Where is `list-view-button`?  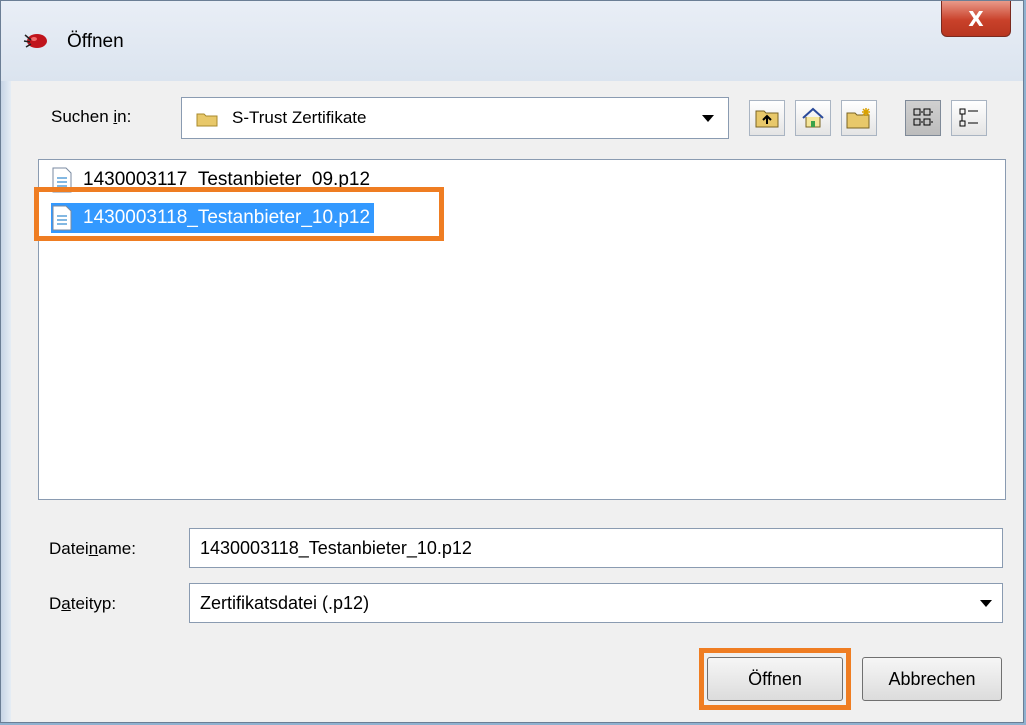
list-view-button is located at coordinates (923, 118).